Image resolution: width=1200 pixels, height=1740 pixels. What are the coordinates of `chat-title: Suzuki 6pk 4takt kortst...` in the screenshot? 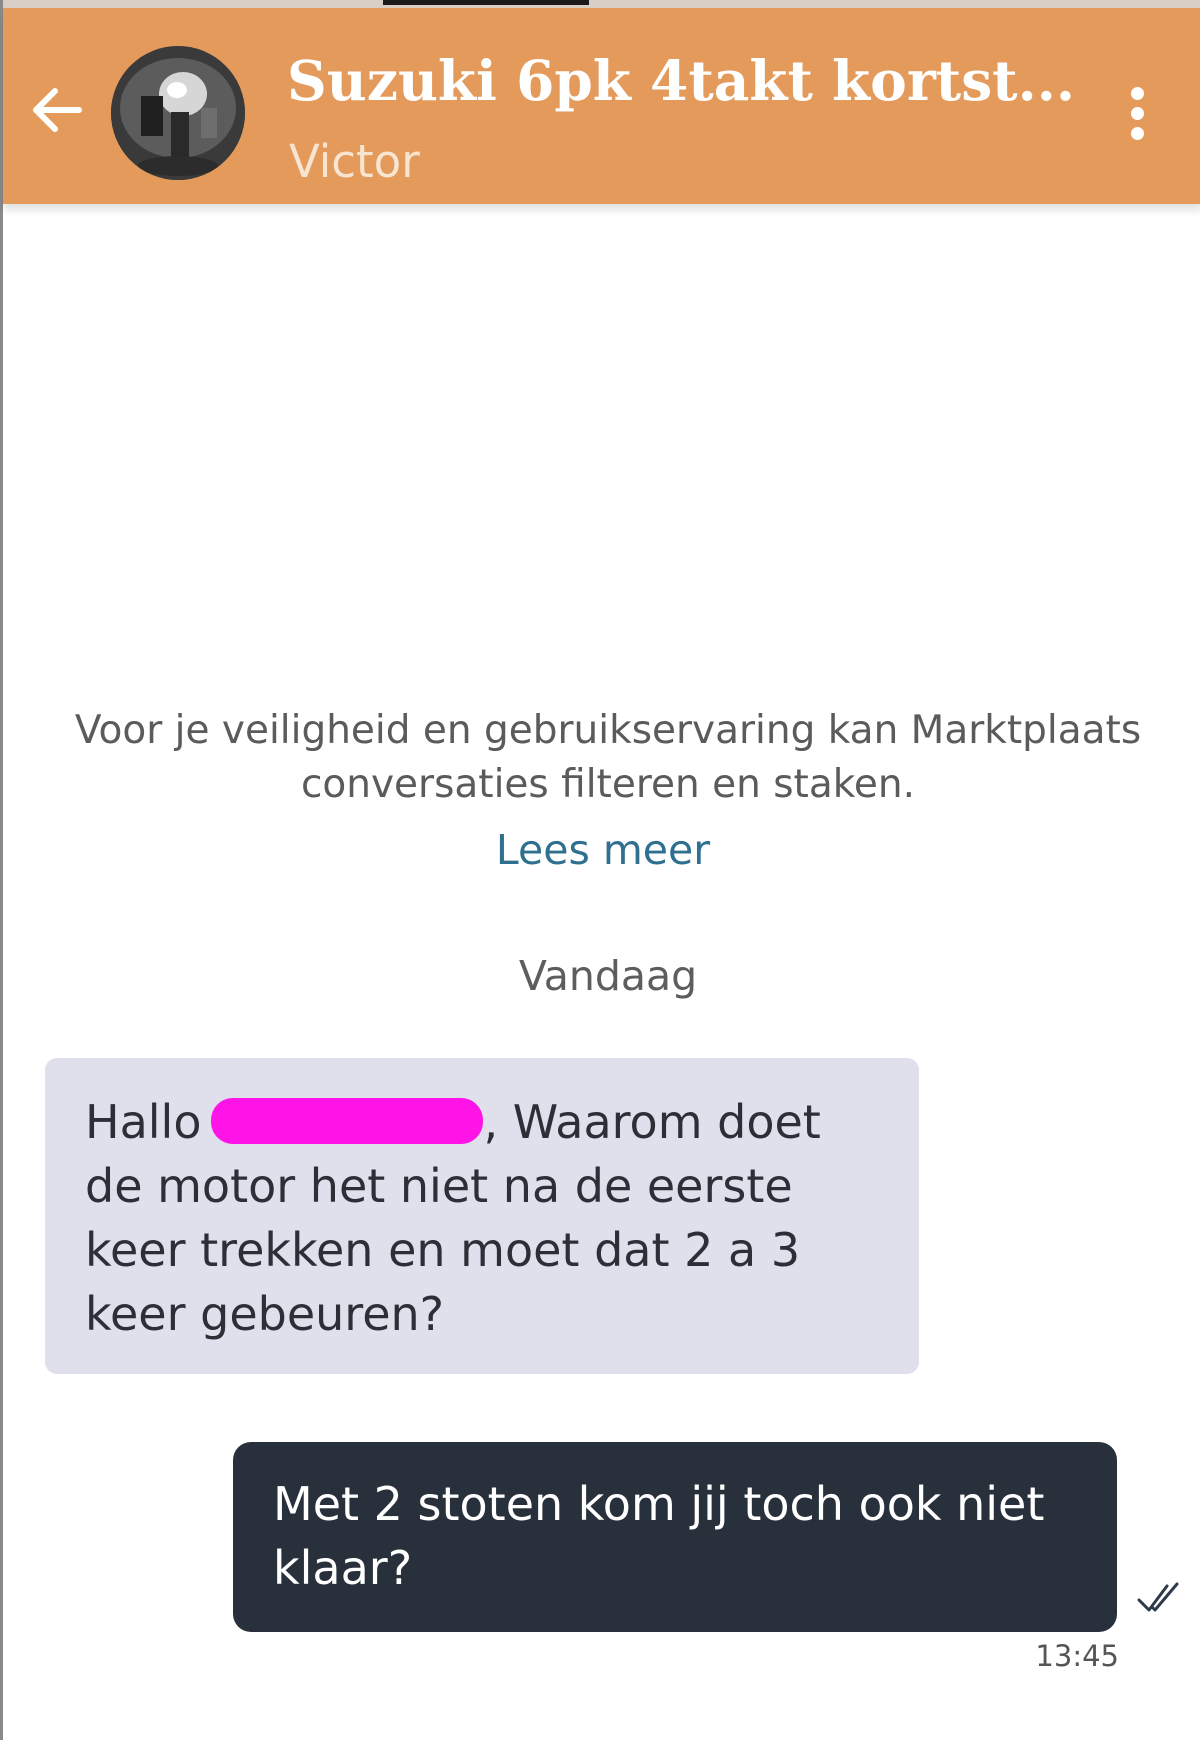 It's located at (681, 80).